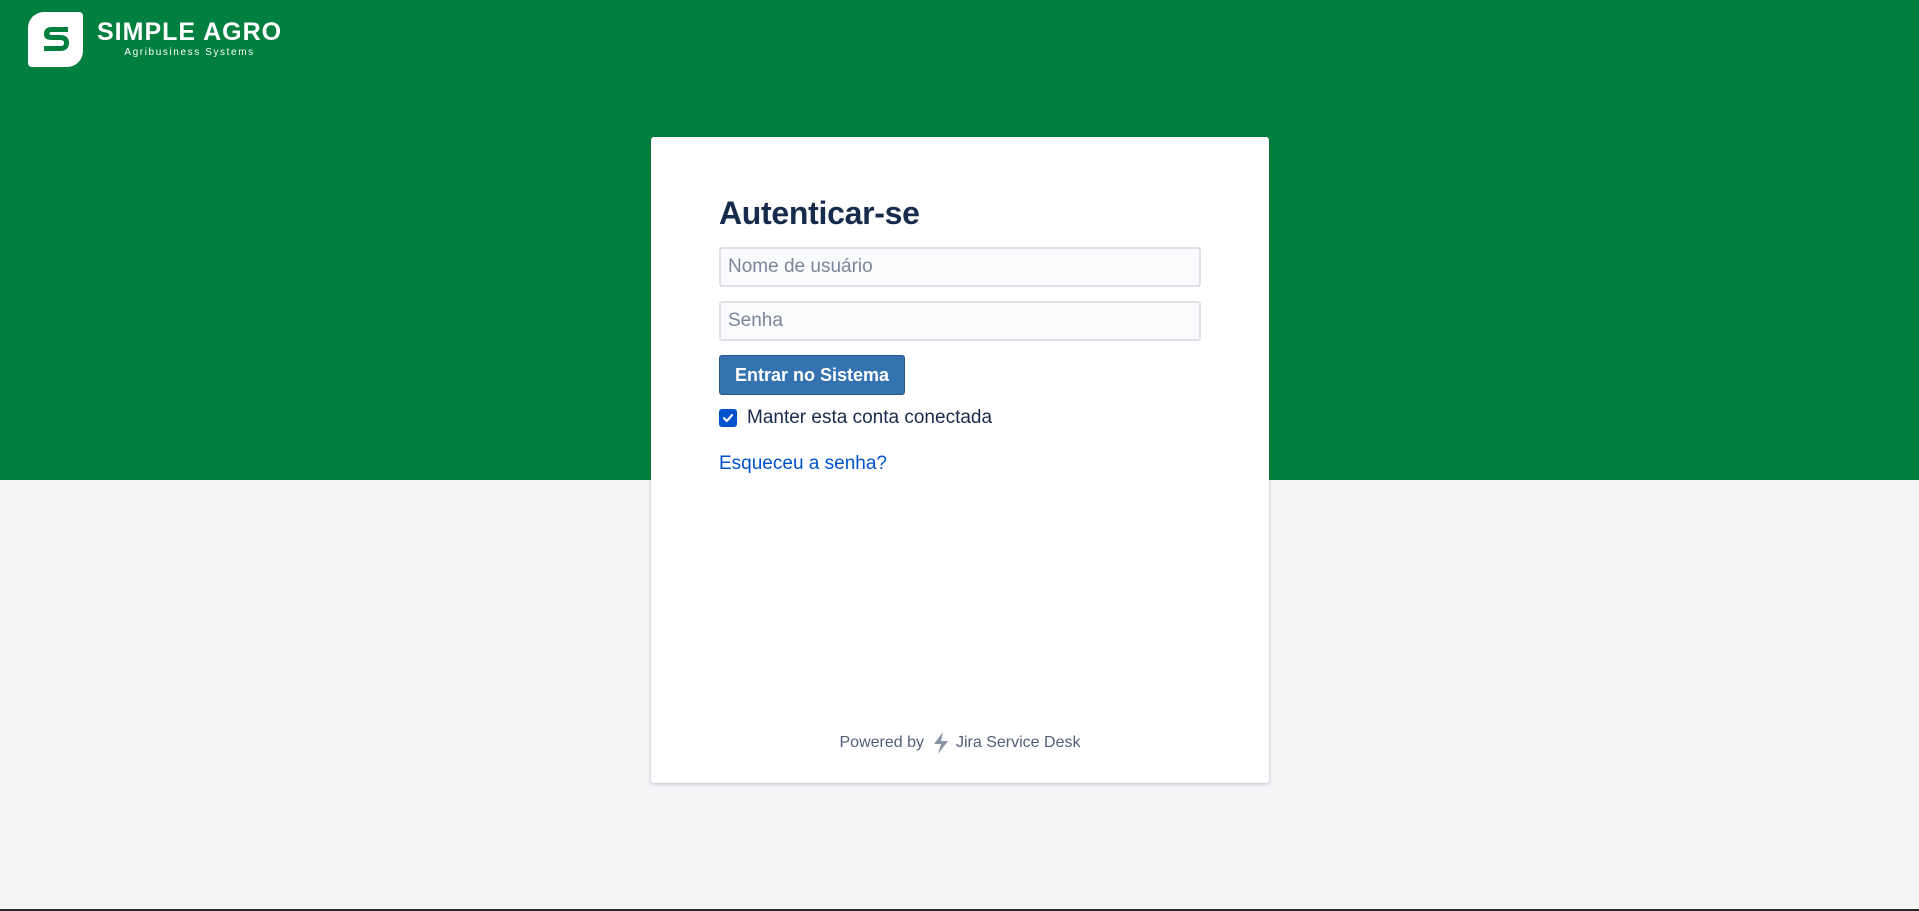 This screenshot has height=911, width=1919. I want to click on remember-me: Manter esta conta conectada, so click(960, 418).